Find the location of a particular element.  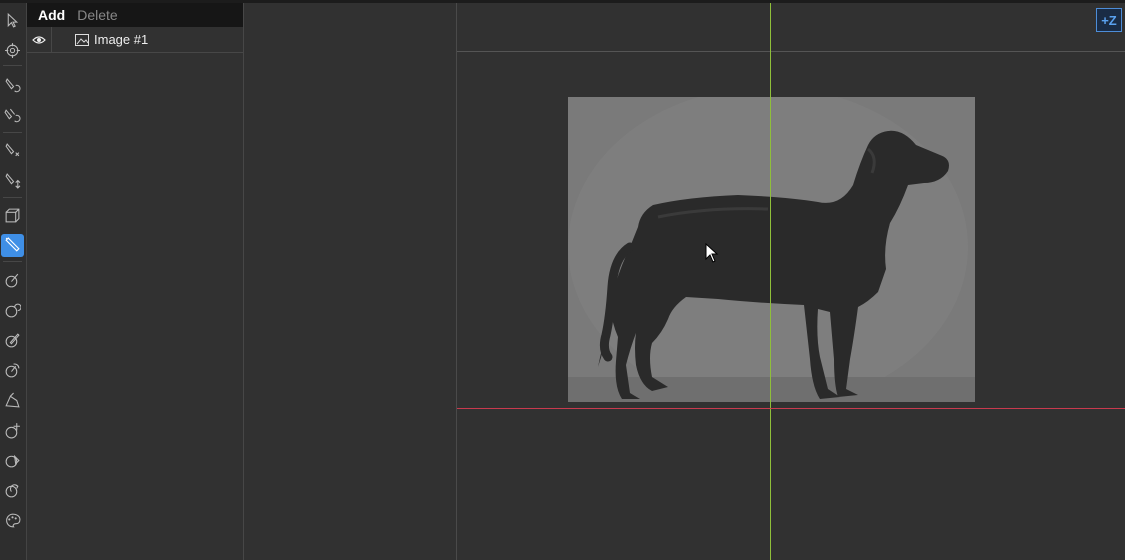

tool-bar is located at coordinates (13, 281).